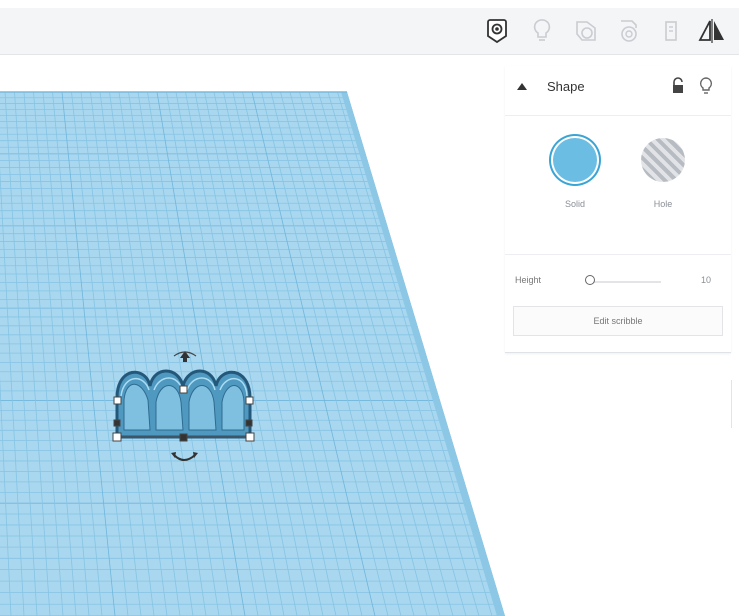 This screenshot has height=616, width=739. I want to click on ungroup-button, so click(629, 31).